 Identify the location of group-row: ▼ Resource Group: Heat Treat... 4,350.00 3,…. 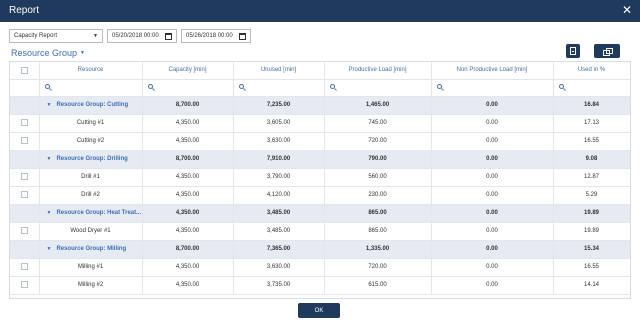
(320, 213).